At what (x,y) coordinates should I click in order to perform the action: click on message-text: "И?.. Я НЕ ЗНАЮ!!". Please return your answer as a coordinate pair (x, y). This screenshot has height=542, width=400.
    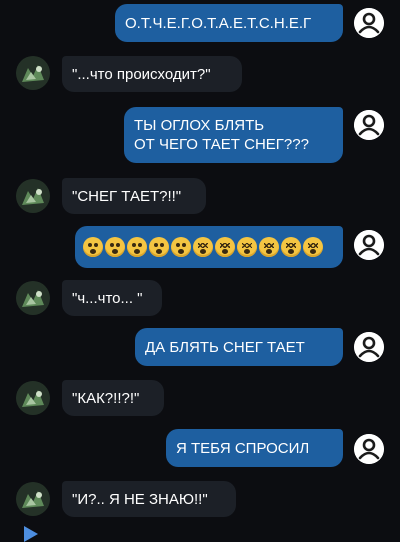
    Looking at the image, I should click on (140, 499).